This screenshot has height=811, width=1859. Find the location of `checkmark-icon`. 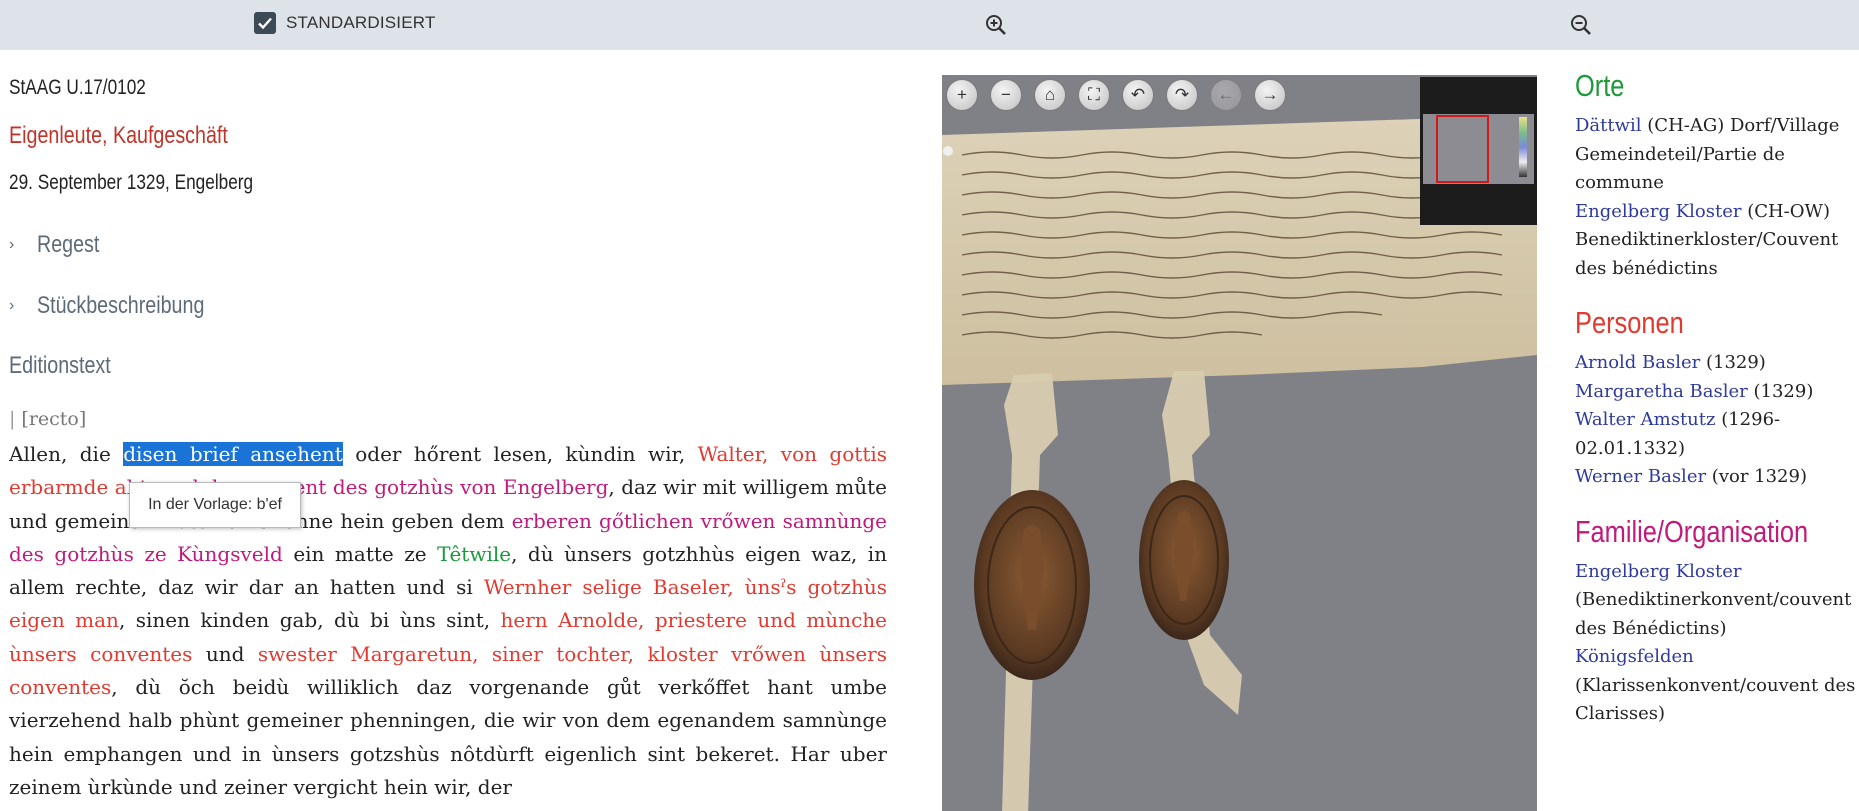

checkmark-icon is located at coordinates (265, 23).